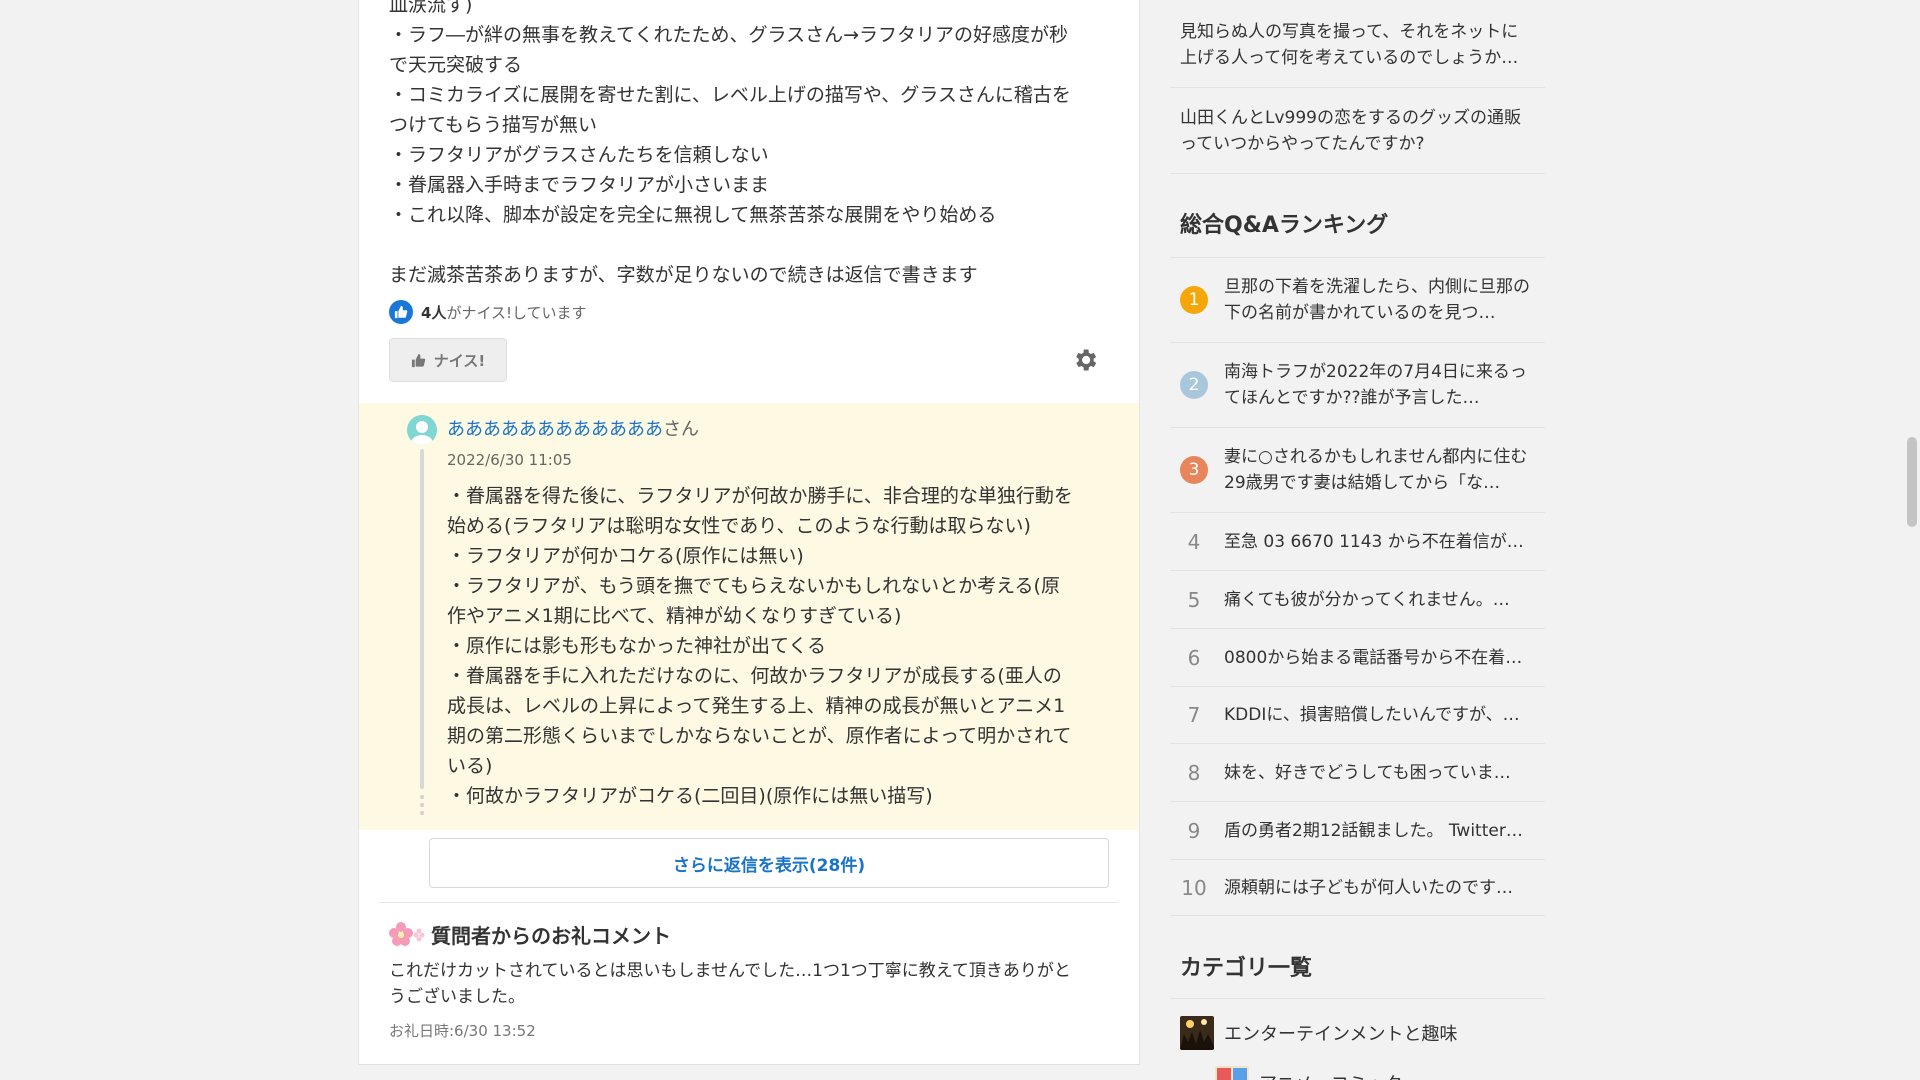  Describe the element at coordinates (754, 676) in the screenshot. I see `reply-line: ・眷属器を手に入れただけなのに、何故かラフタリアが成長する(亜人の` at that location.